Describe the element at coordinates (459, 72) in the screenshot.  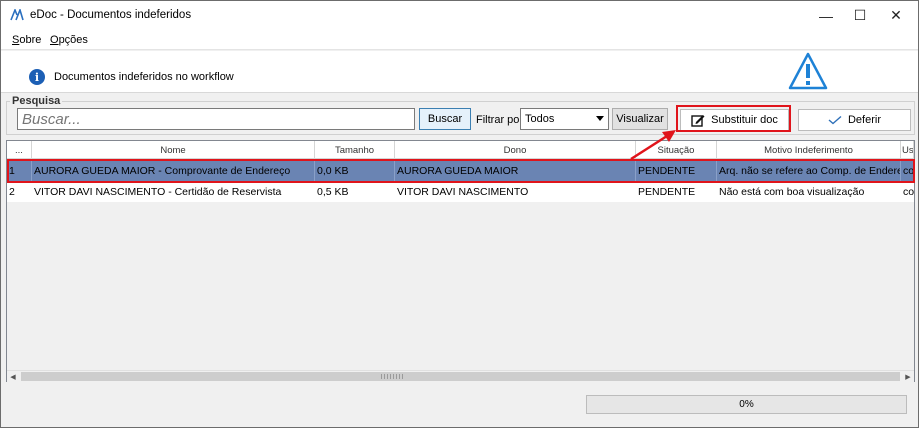
I see `info-banner: i Documentos indeferidos no workflow` at that location.